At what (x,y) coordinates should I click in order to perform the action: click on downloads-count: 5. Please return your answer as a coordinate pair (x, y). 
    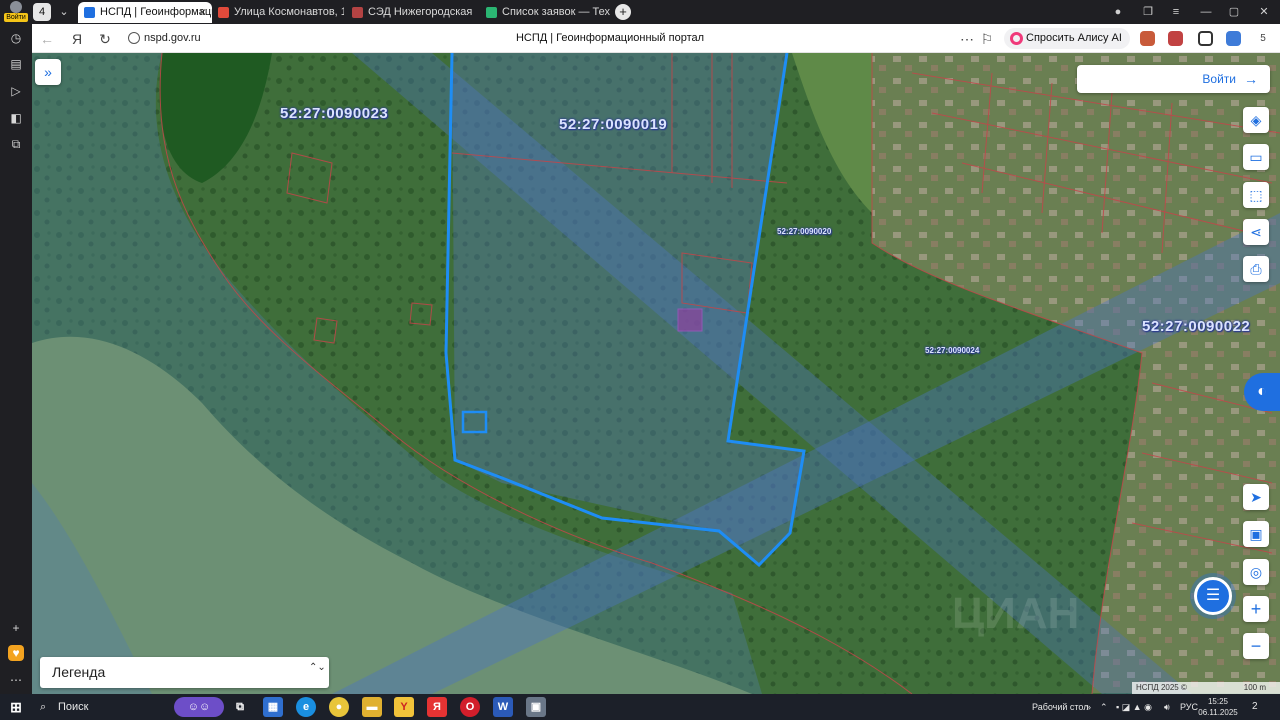
    Looking at the image, I should click on (1263, 38).